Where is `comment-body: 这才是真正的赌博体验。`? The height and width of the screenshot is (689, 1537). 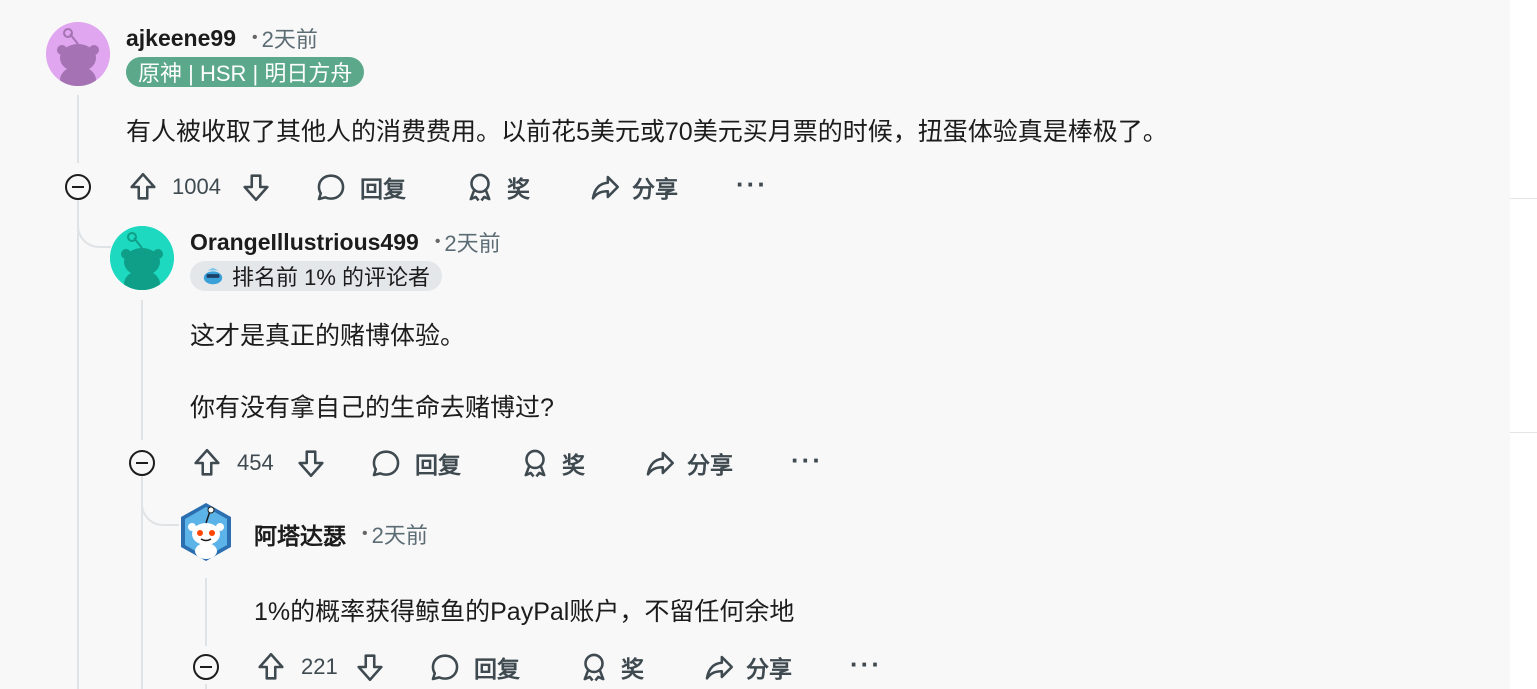 comment-body: 这才是真正的赌博体验。 is located at coordinates (327, 334).